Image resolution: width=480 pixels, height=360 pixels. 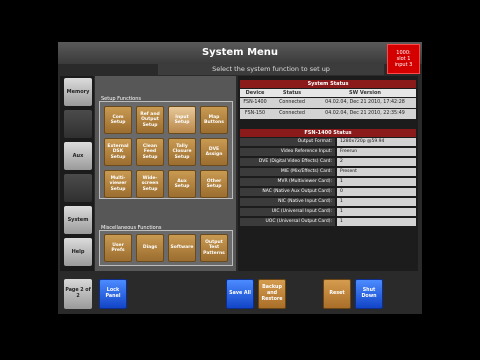 I want to click on fsn-label: MVR (Multiviewer Card):, so click(x=287, y=182).